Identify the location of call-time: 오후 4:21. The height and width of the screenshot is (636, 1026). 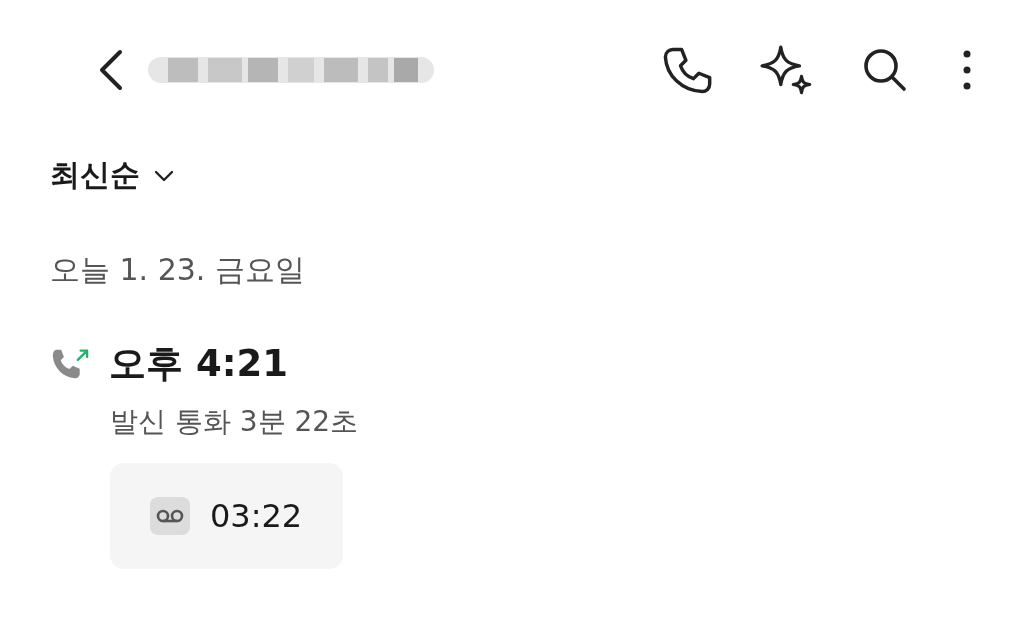
(198, 364).